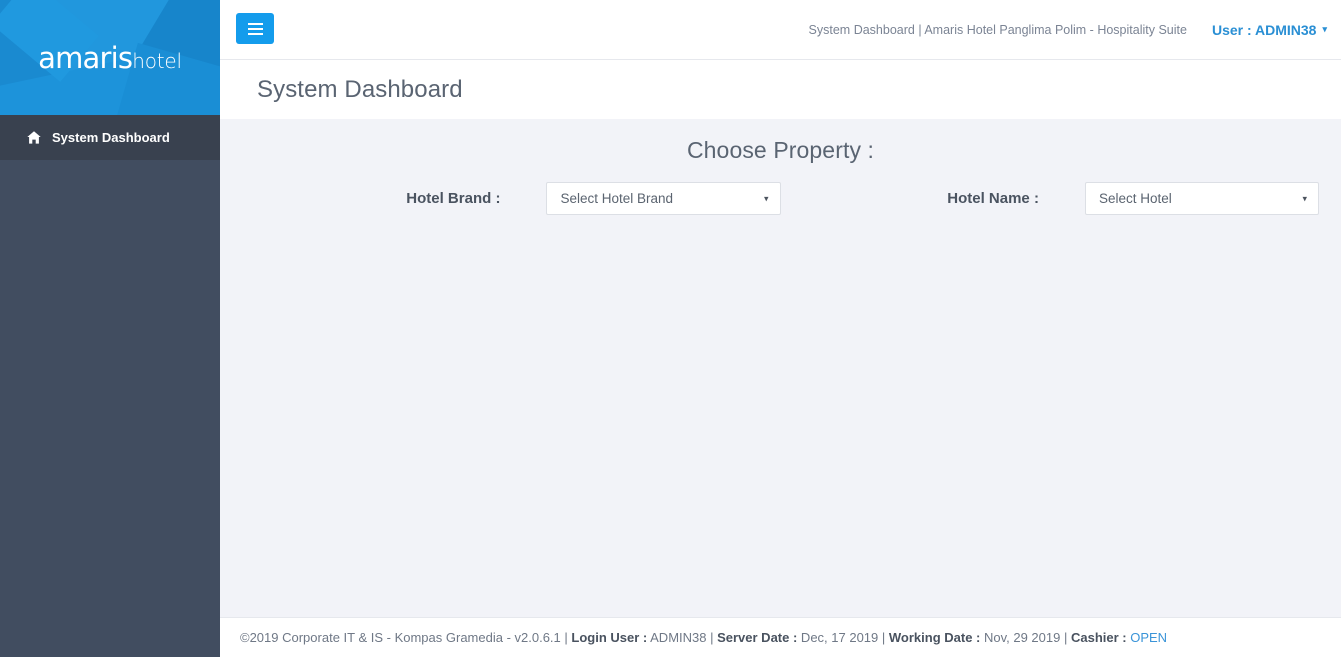 This screenshot has height=657, width=1341. Describe the element at coordinates (934, 637) in the screenshot. I see `footer-working-date-label: Working Date :` at that location.